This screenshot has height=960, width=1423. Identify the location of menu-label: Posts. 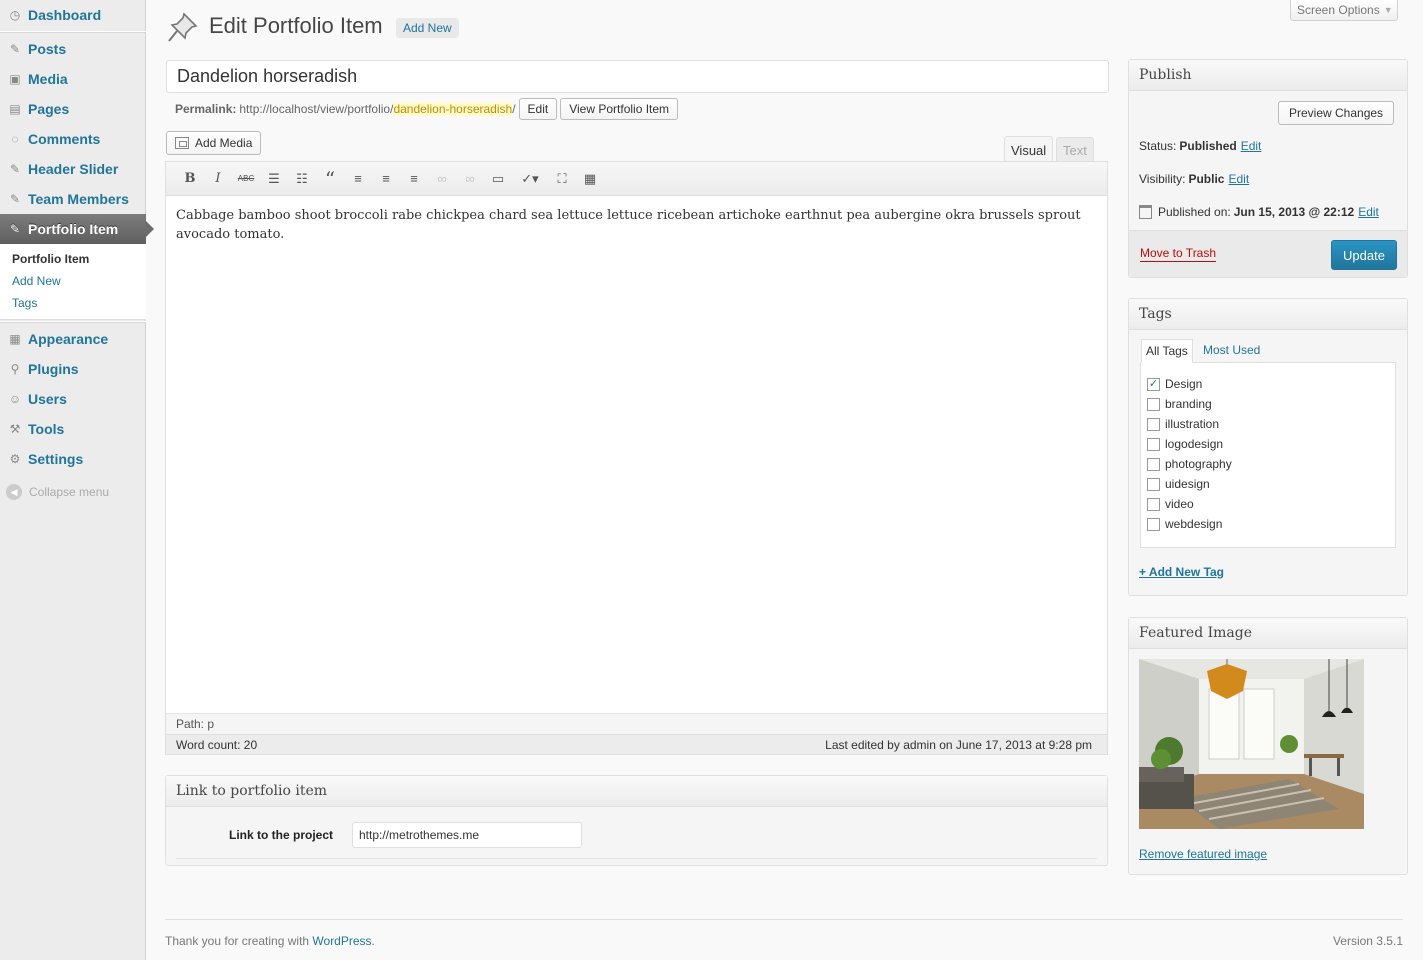
(47, 49).